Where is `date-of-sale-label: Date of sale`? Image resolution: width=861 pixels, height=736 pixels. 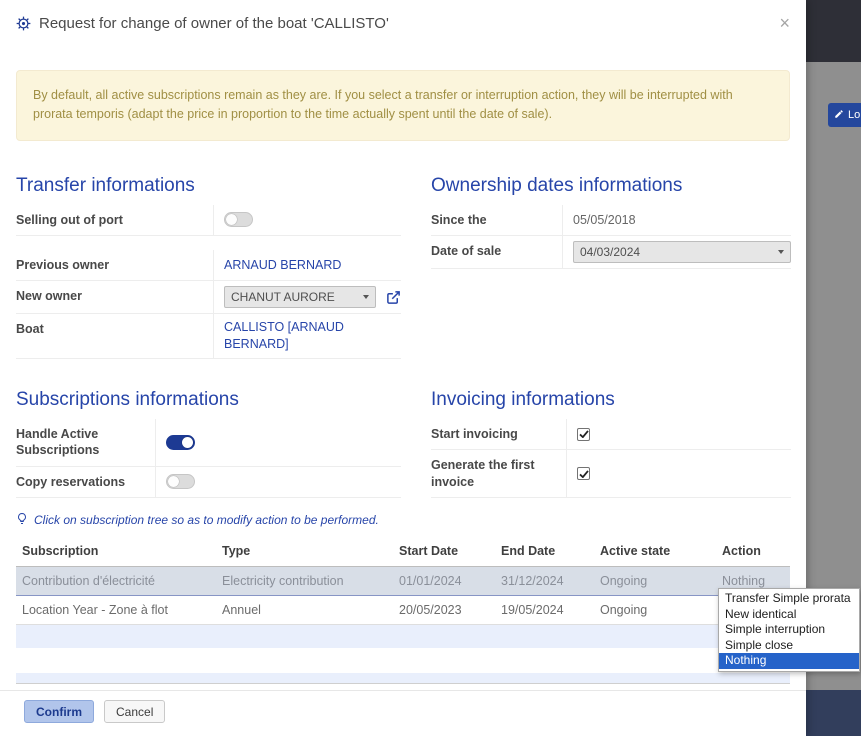
date-of-sale-label: Date of sale is located at coordinates (497, 252).